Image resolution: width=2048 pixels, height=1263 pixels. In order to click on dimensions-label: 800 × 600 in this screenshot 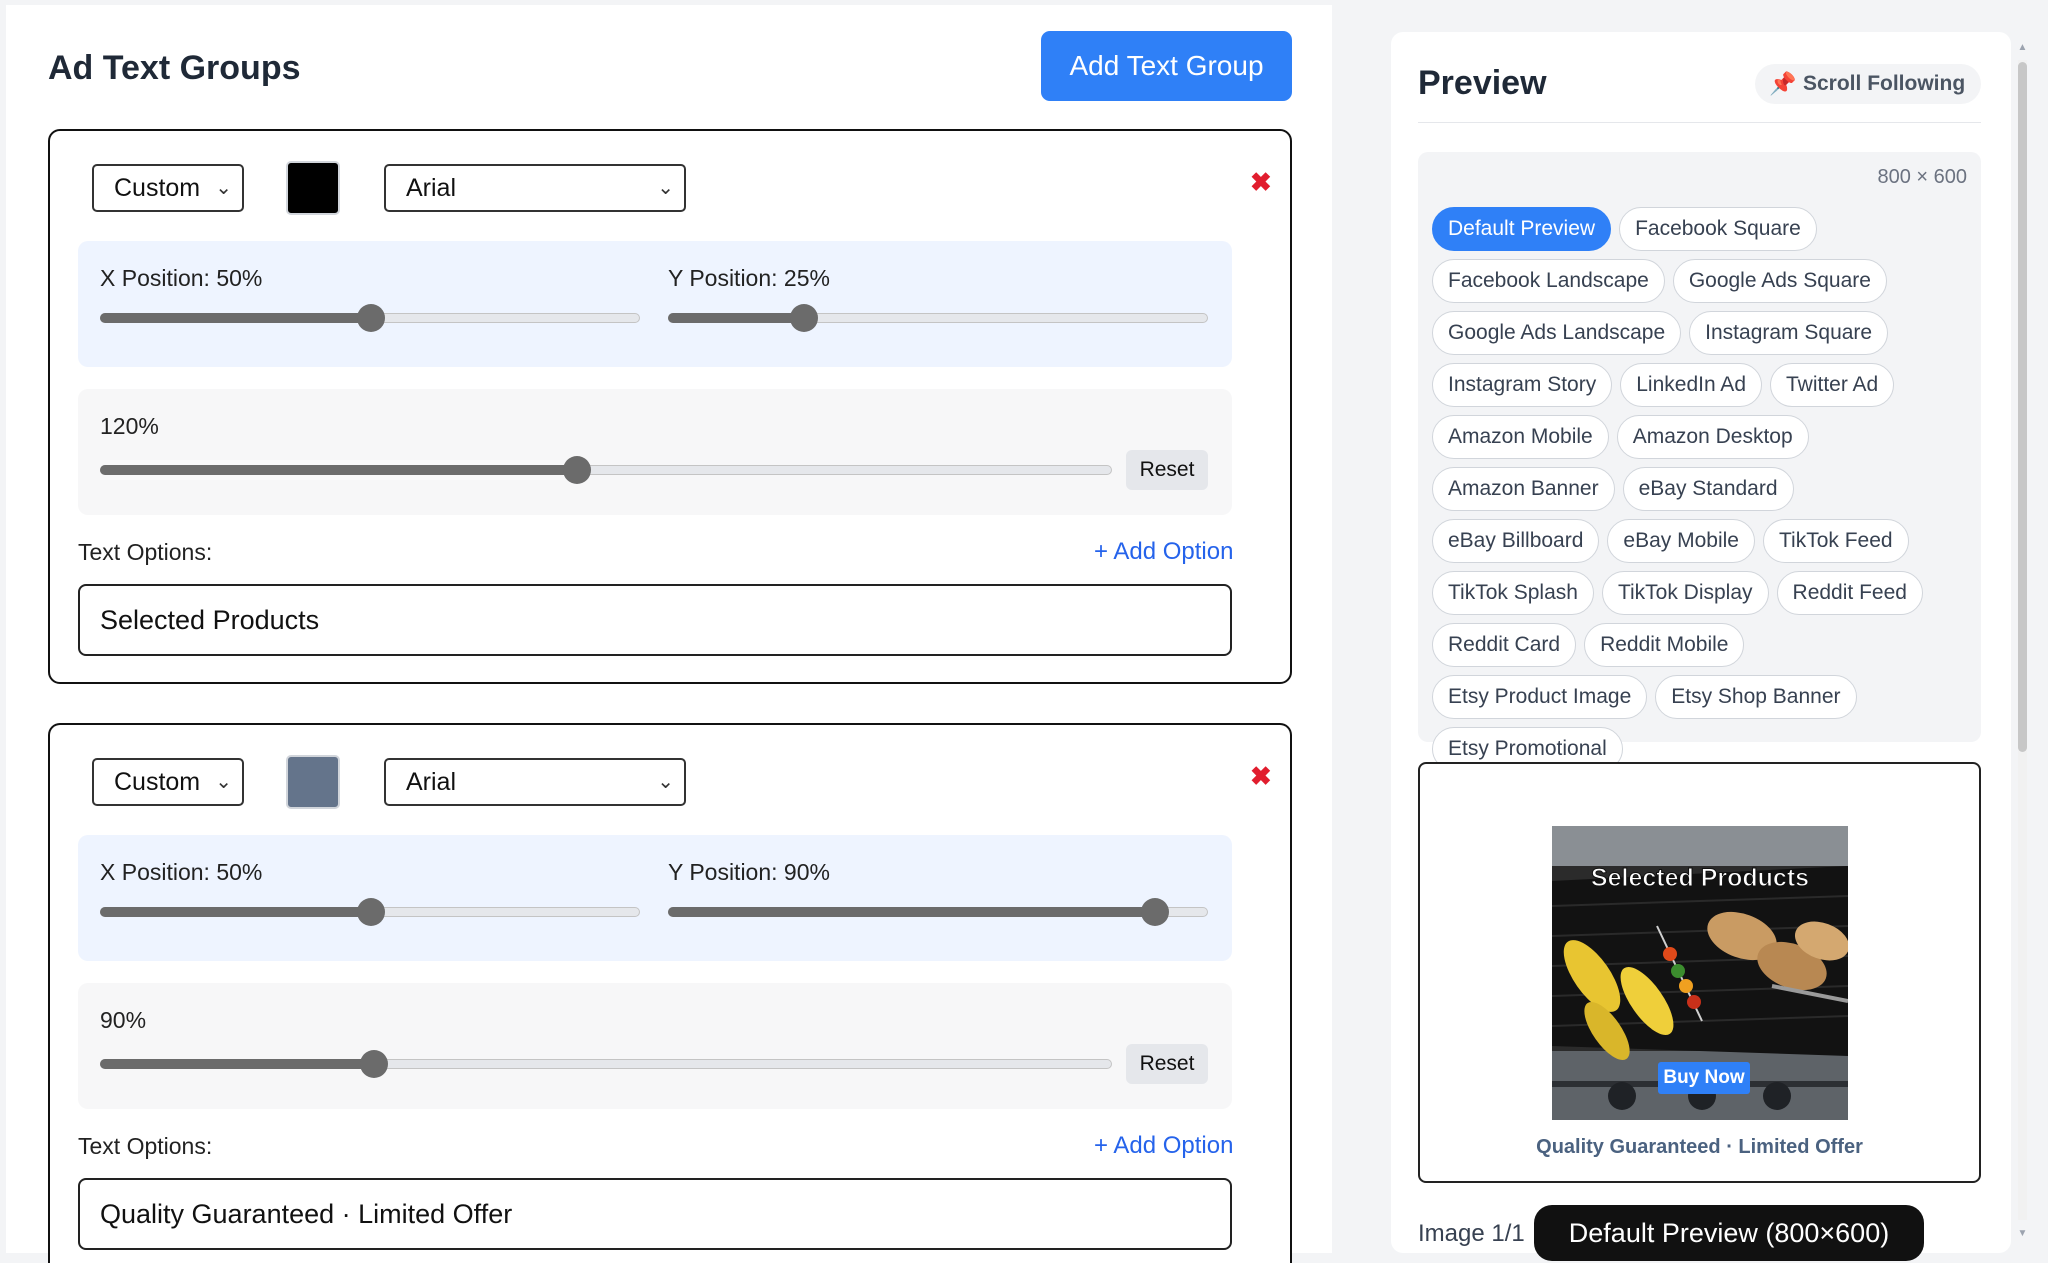, I will do `click(1922, 177)`.